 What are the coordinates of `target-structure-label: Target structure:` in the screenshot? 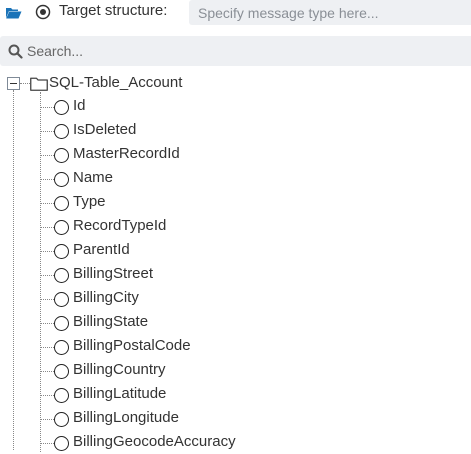 It's located at (113, 10).